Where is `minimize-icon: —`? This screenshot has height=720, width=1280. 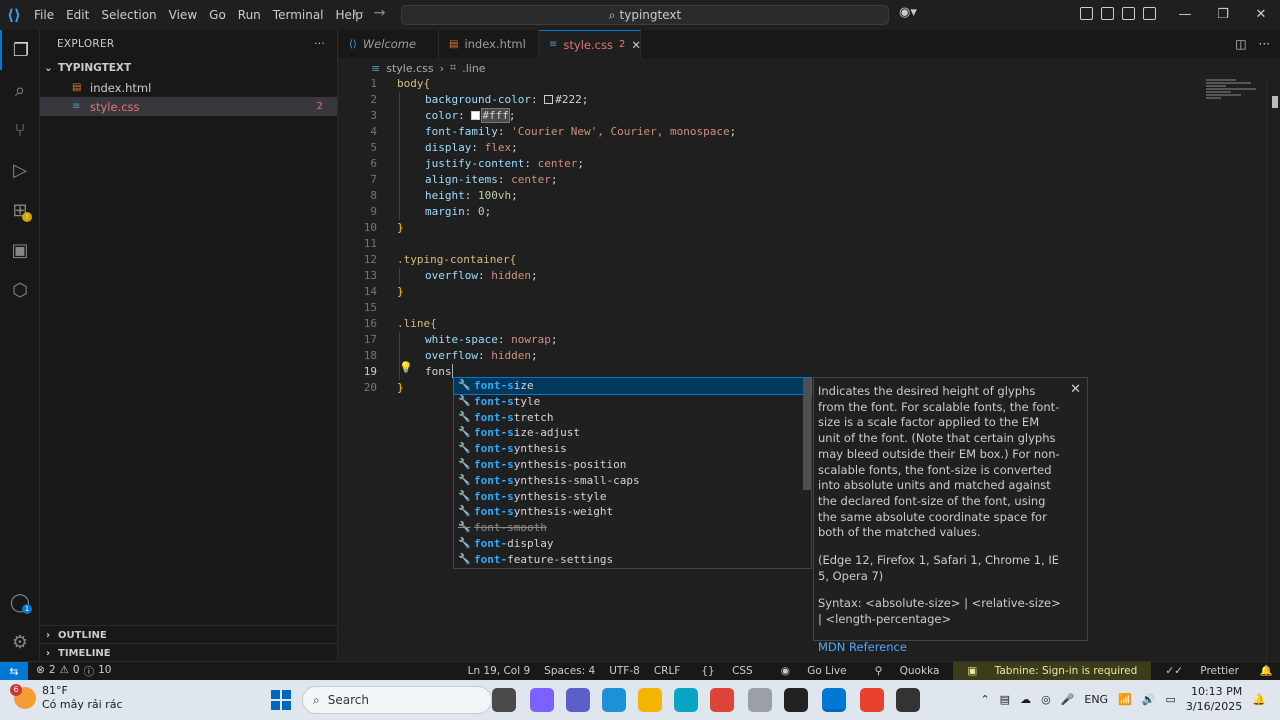
minimize-icon: — is located at coordinates (1185, 15).